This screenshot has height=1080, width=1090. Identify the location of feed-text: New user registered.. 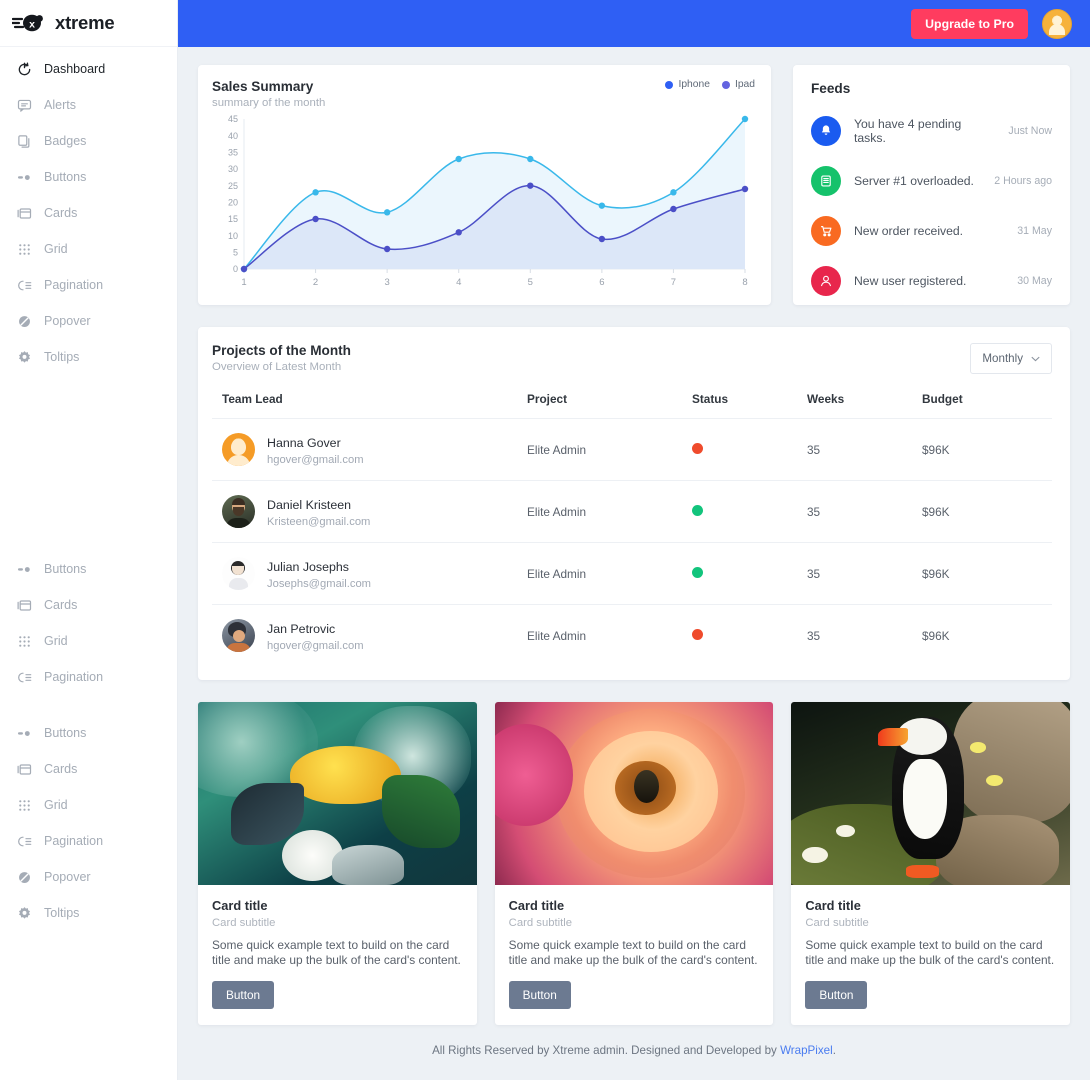
(910, 281).